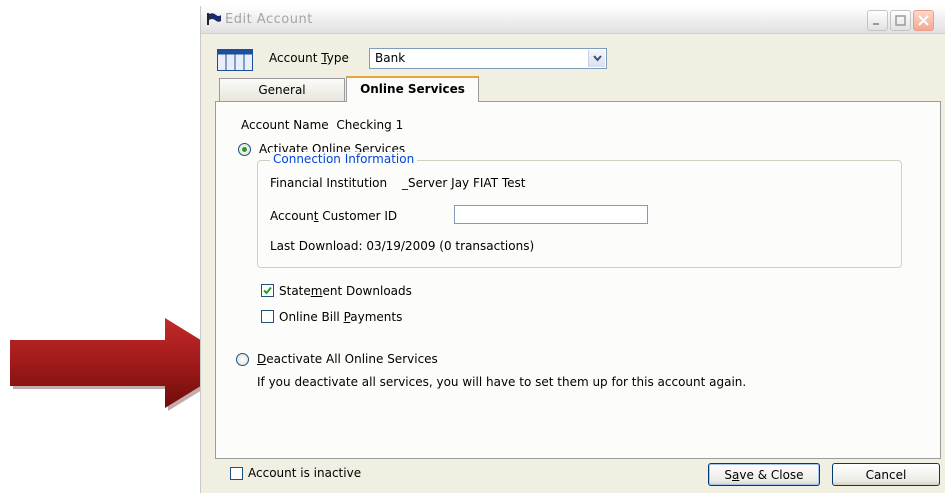 The width and height of the screenshot is (945, 493). I want to click on financial-institution-value: _Server Jay FIAT Test, so click(464, 183).